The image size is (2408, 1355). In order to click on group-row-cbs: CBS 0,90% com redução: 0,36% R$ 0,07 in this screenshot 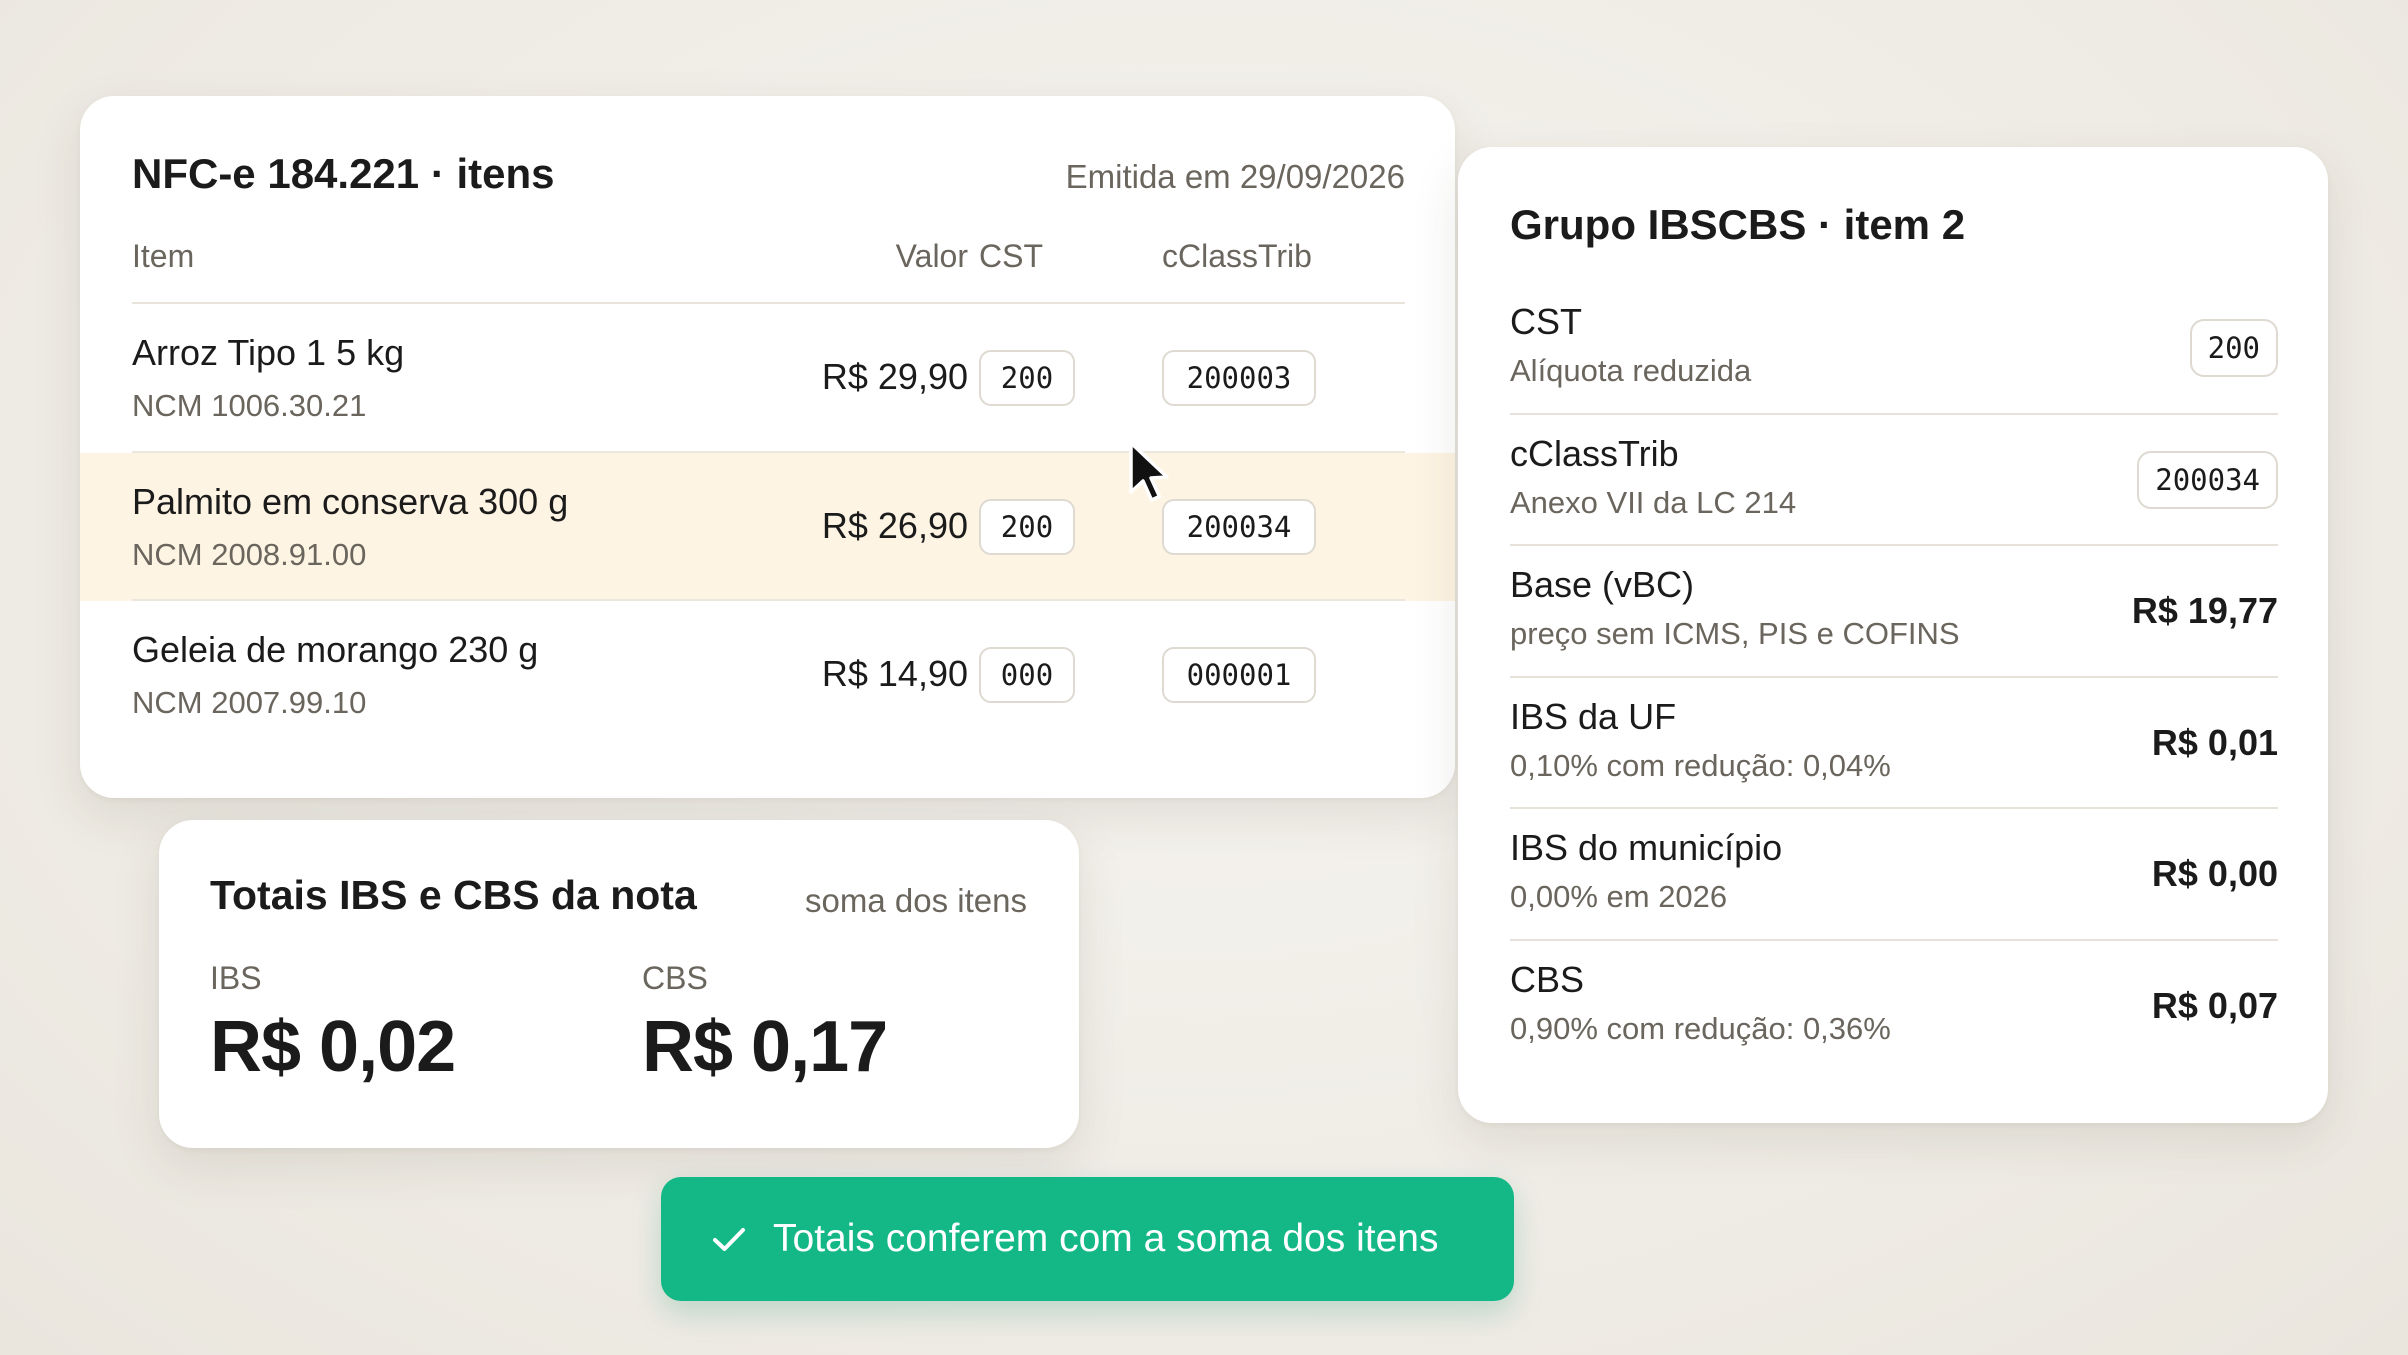, I will do `click(1894, 1018)`.